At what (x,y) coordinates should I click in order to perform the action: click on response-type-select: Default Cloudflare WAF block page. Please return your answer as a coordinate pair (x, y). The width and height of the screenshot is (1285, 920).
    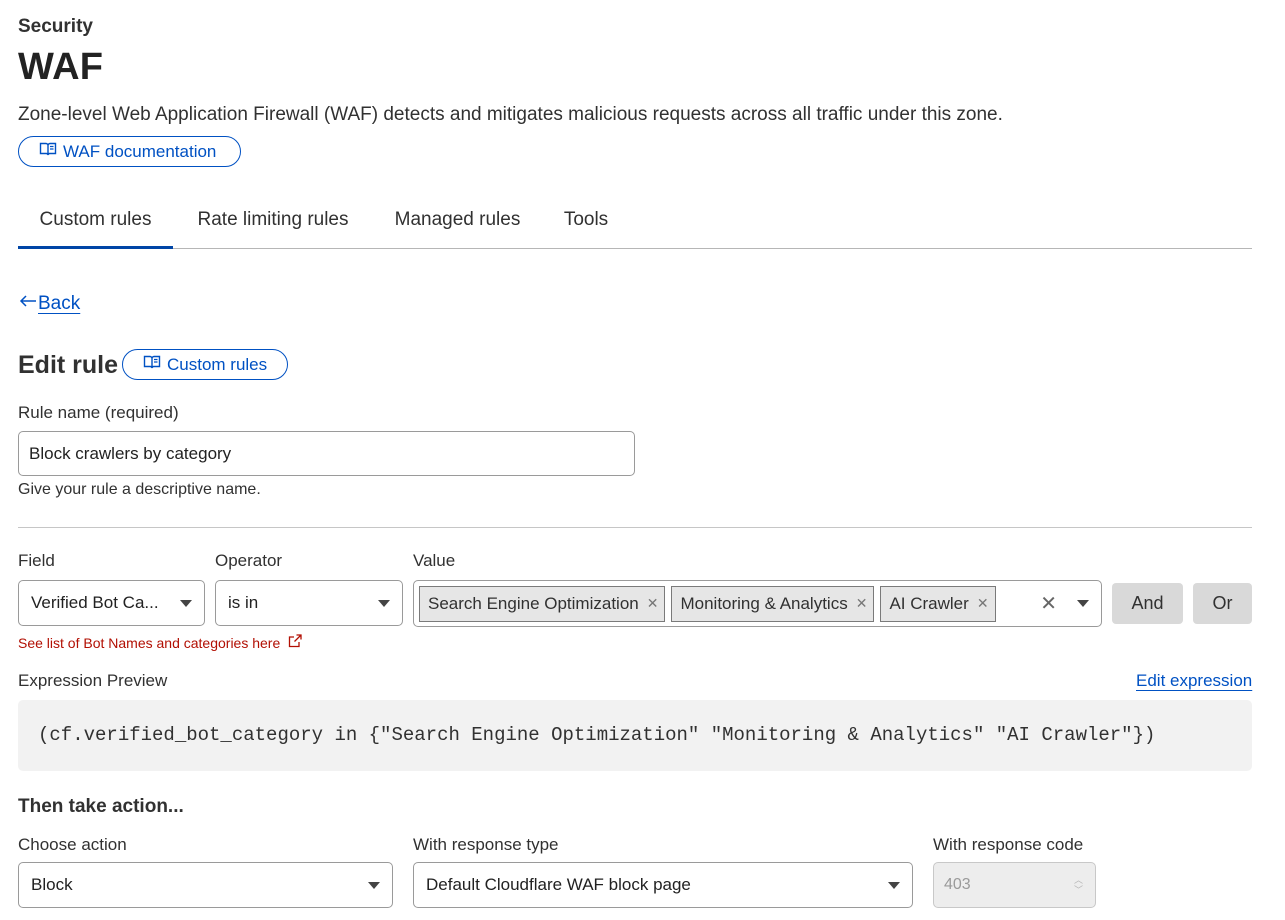
    Looking at the image, I should click on (663, 885).